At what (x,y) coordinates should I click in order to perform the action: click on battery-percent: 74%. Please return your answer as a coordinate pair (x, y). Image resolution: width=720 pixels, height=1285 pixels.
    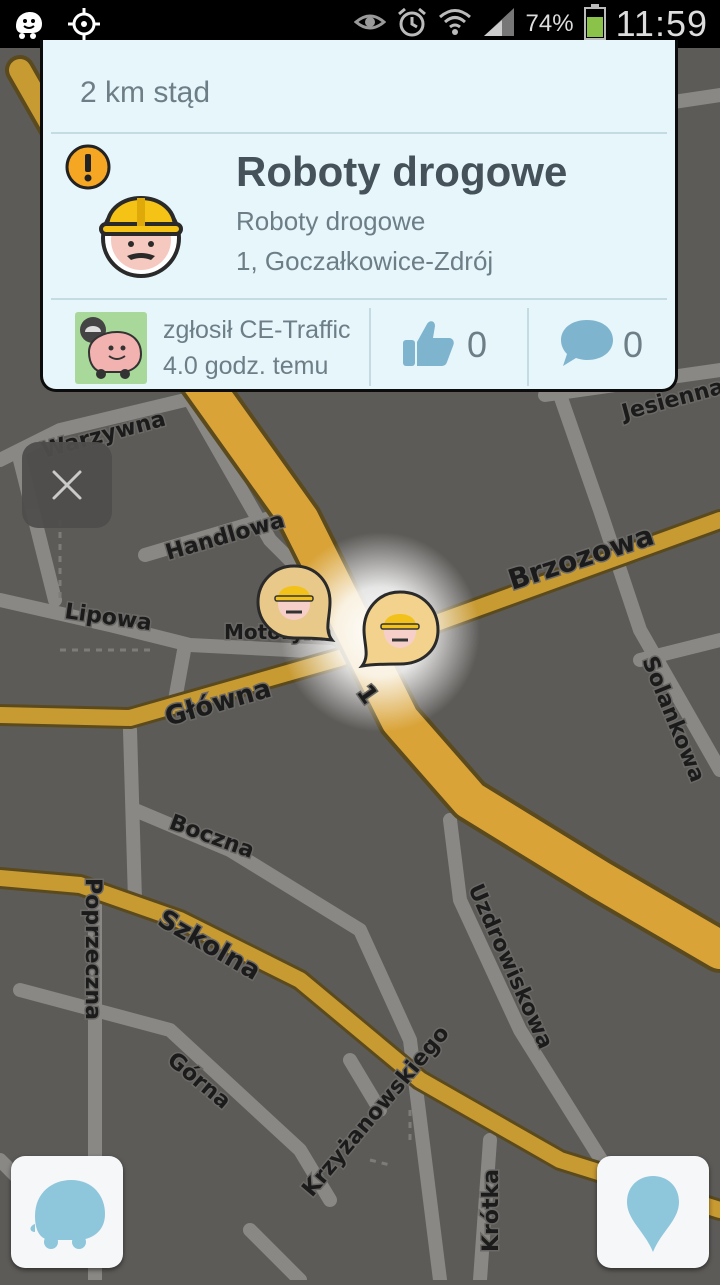
    Looking at the image, I should click on (549, 23).